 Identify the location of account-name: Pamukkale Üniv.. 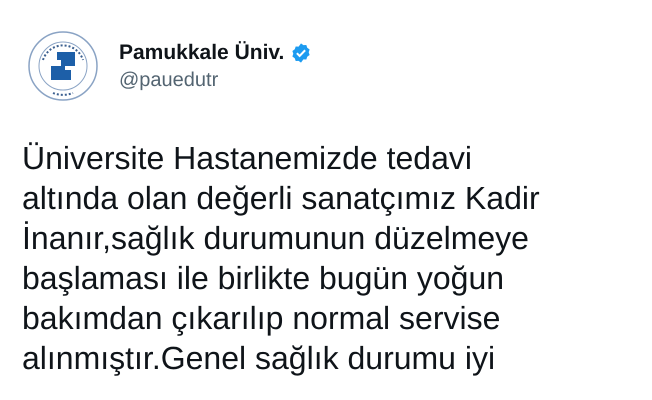
(201, 52).